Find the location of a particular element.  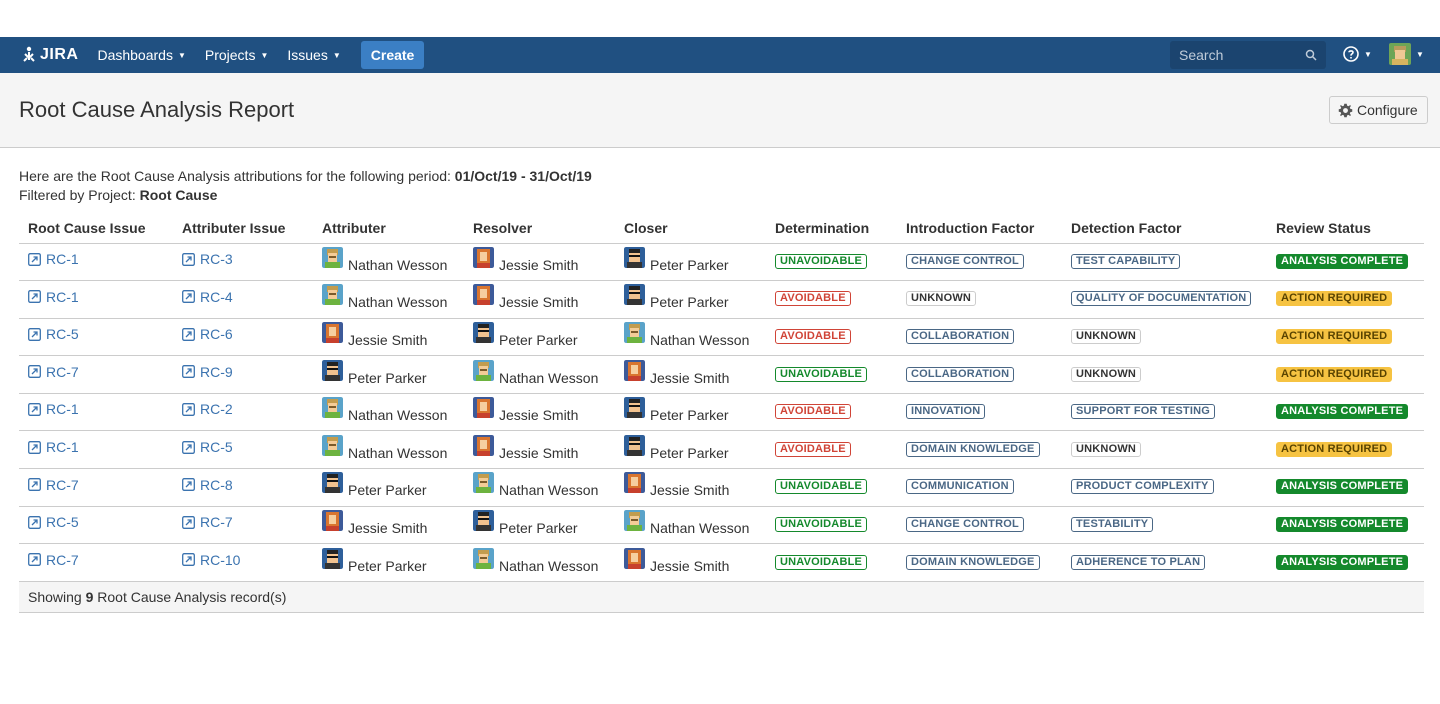

page-header: Root Cause Analysis Report Configure is located at coordinates (720, 110).